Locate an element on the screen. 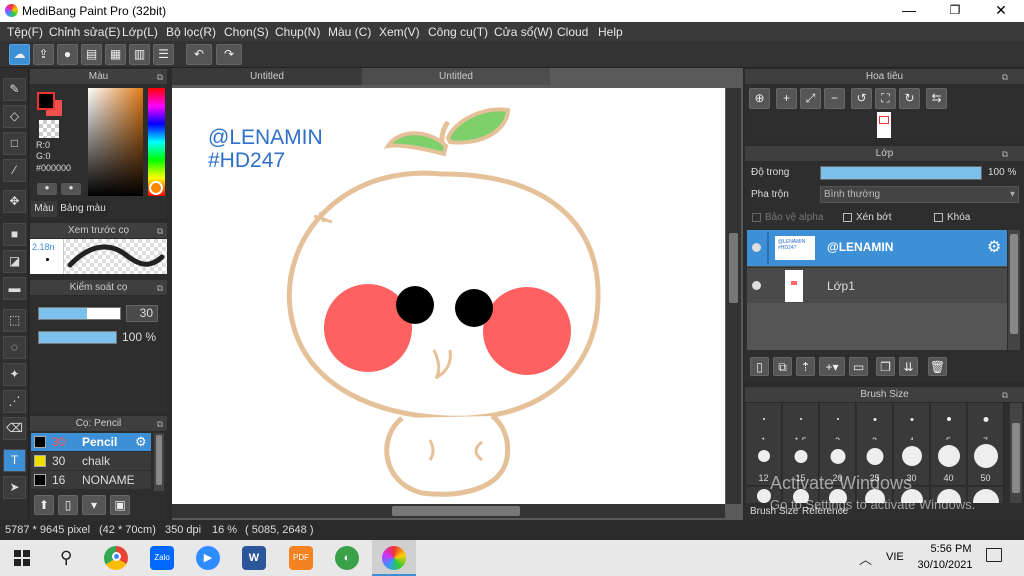  add-brush-icon: ⬆ is located at coordinates (44, 505).